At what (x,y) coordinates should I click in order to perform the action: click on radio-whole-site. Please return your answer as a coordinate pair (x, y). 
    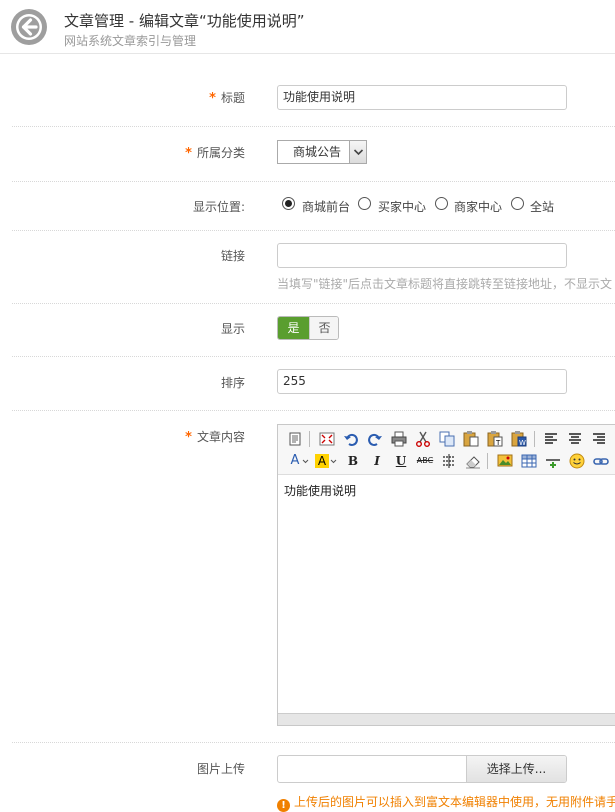
    Looking at the image, I should click on (517, 203).